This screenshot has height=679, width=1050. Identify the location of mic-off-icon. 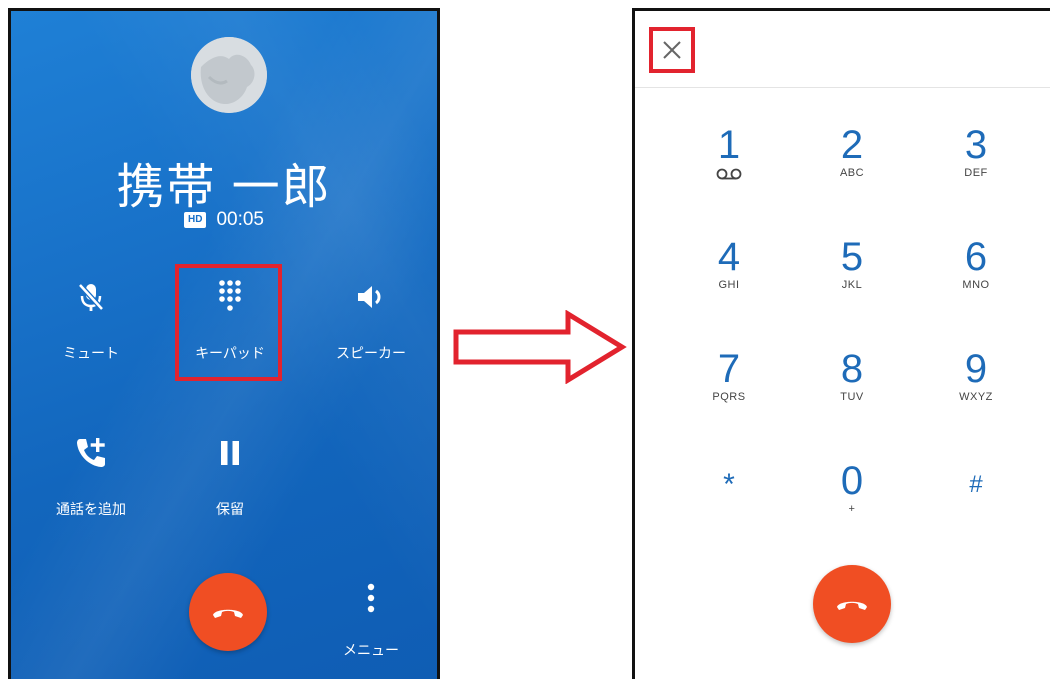
(91, 297).